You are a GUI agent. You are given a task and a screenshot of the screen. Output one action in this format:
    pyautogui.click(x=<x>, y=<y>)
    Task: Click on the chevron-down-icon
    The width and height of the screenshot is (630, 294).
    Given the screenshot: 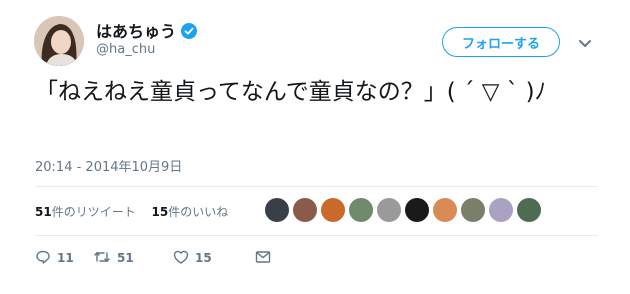 What is the action you would take?
    pyautogui.click(x=585, y=43)
    